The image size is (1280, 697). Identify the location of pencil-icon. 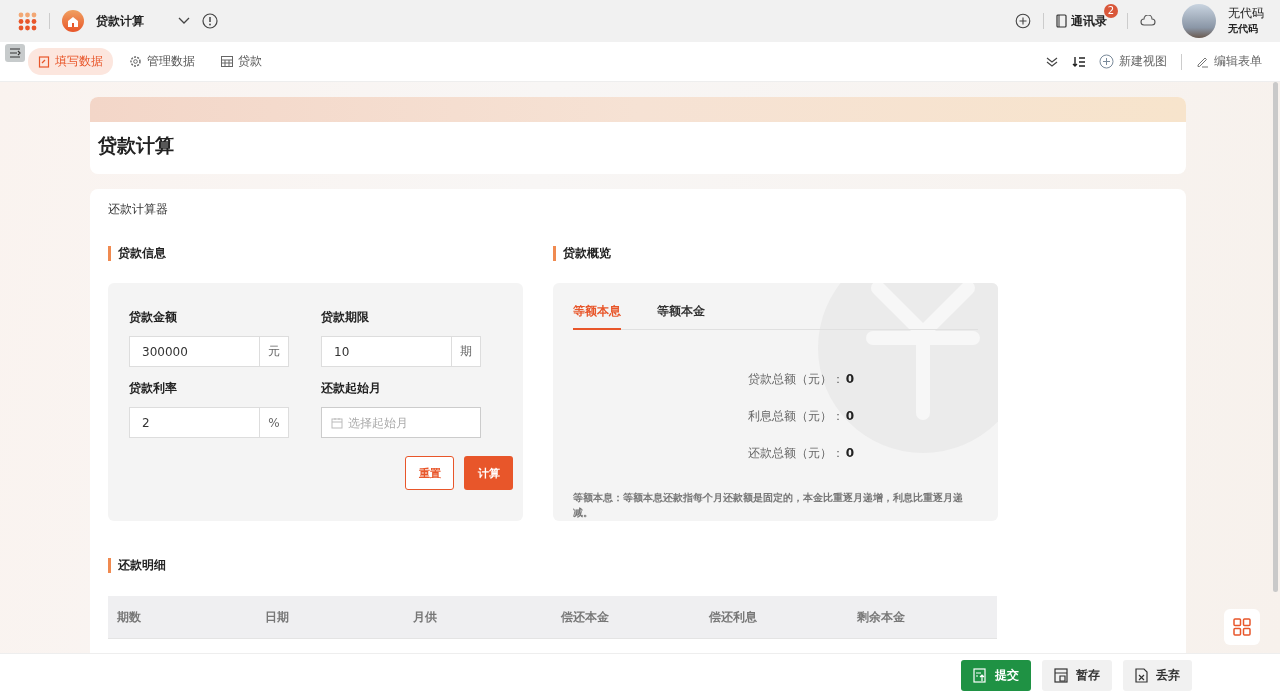
(1202, 61).